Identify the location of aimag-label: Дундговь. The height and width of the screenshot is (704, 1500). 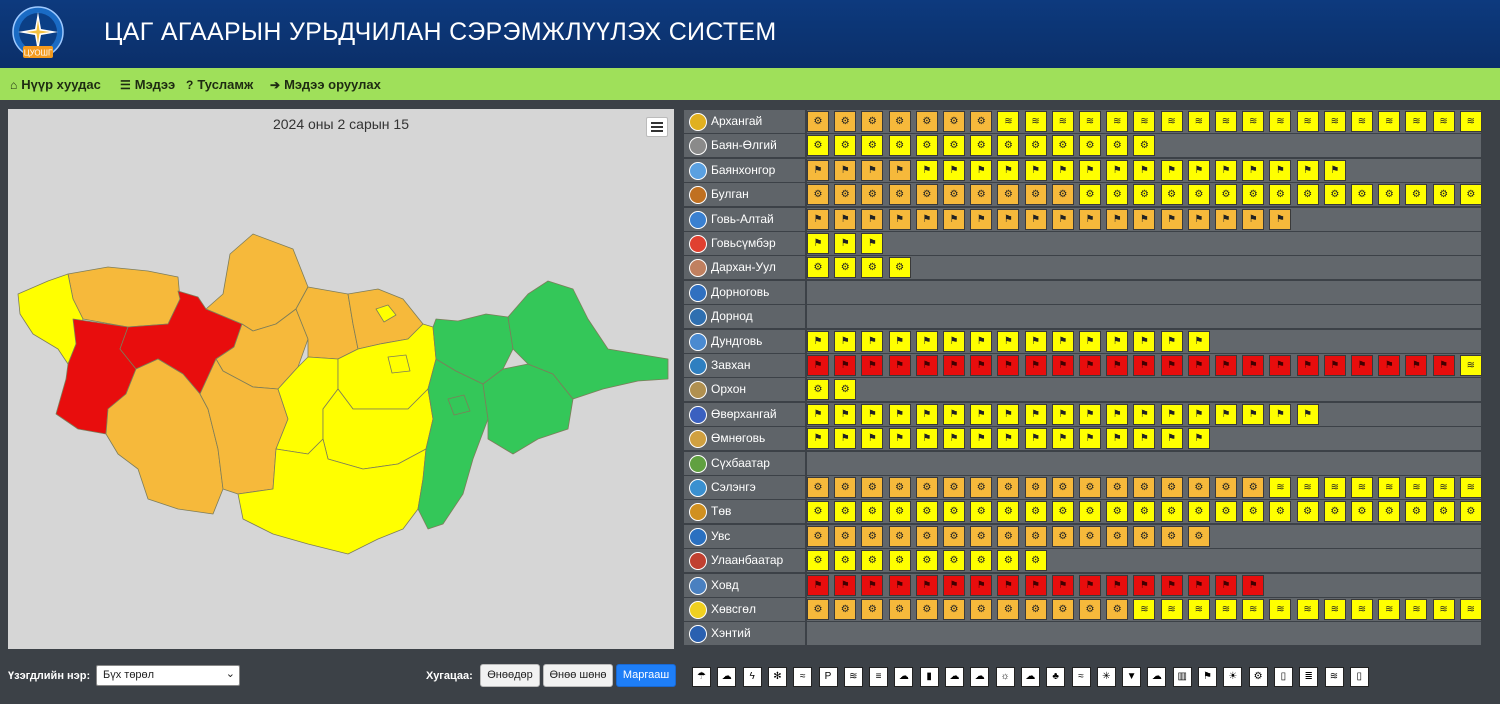
(744, 341).